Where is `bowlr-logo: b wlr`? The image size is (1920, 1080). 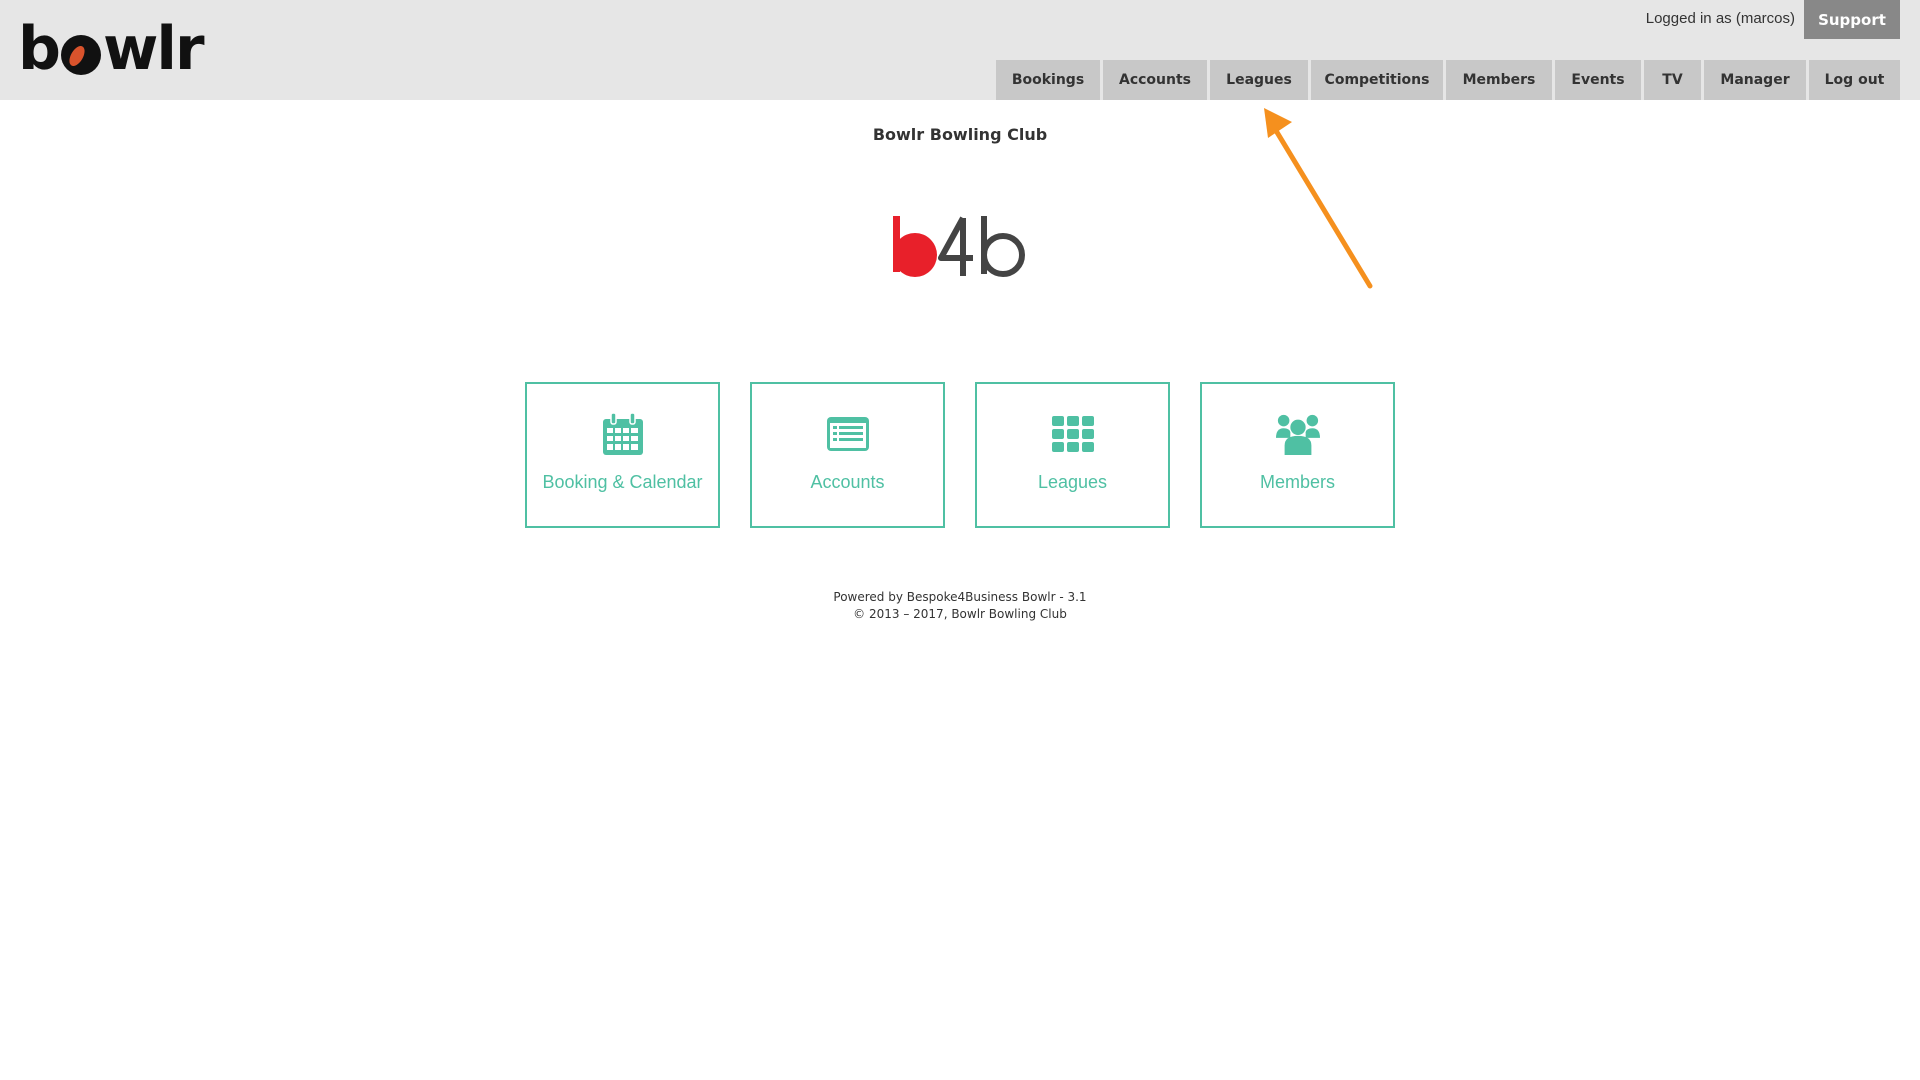 bowlr-logo: b wlr is located at coordinates (111, 49).